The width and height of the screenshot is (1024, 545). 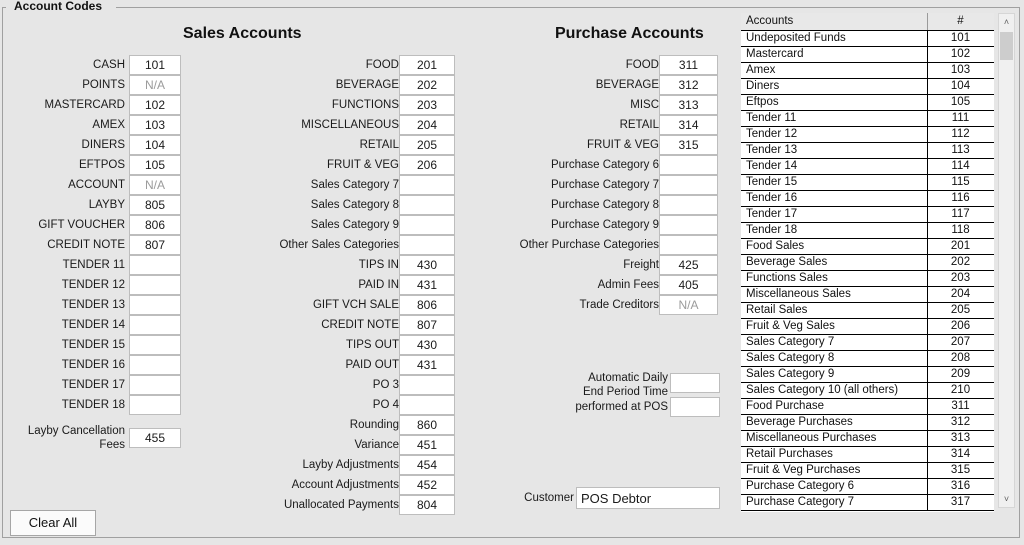 What do you see at coordinates (688, 85) in the screenshot?
I see `purchase-account-input: 312` at bounding box center [688, 85].